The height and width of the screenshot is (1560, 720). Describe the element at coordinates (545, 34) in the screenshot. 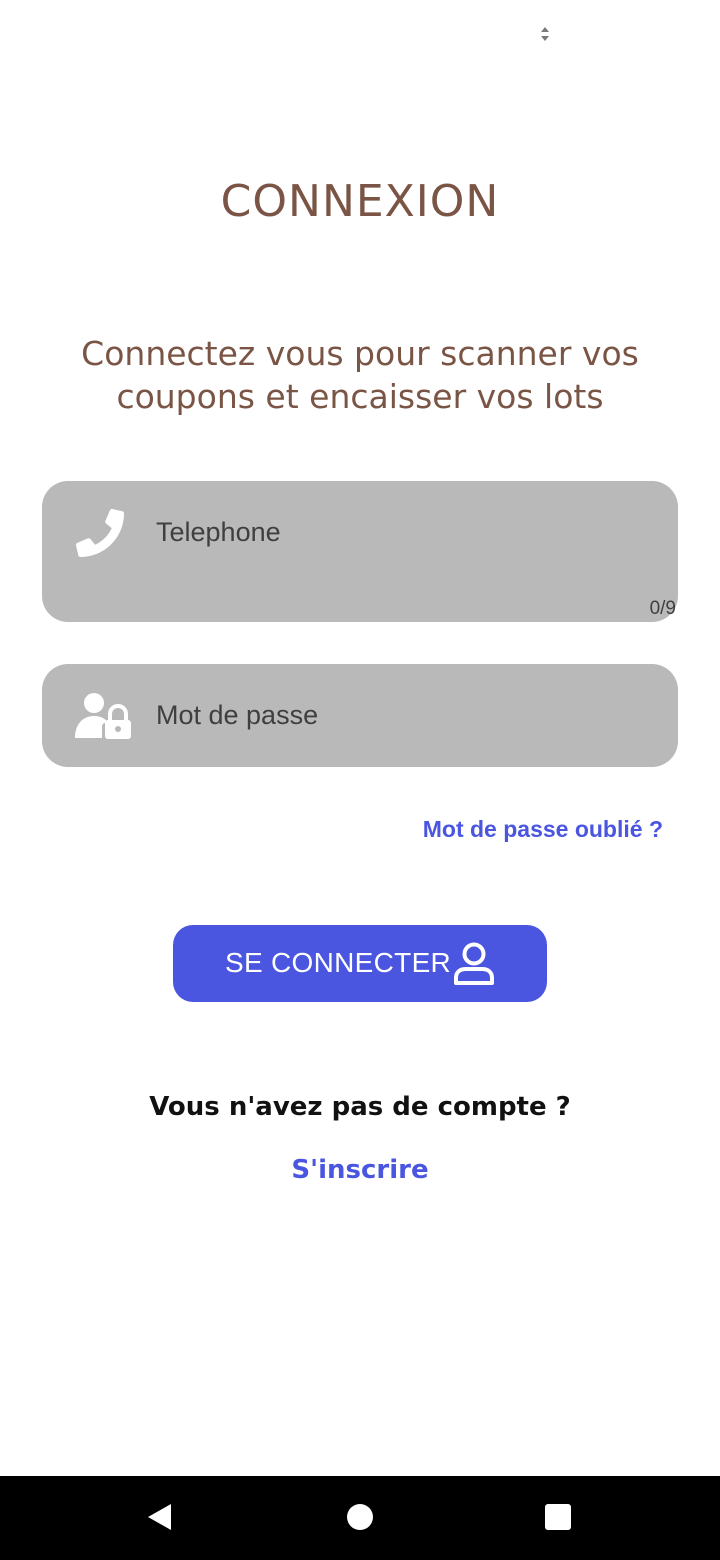

I see `sort-arrows-icon` at that location.